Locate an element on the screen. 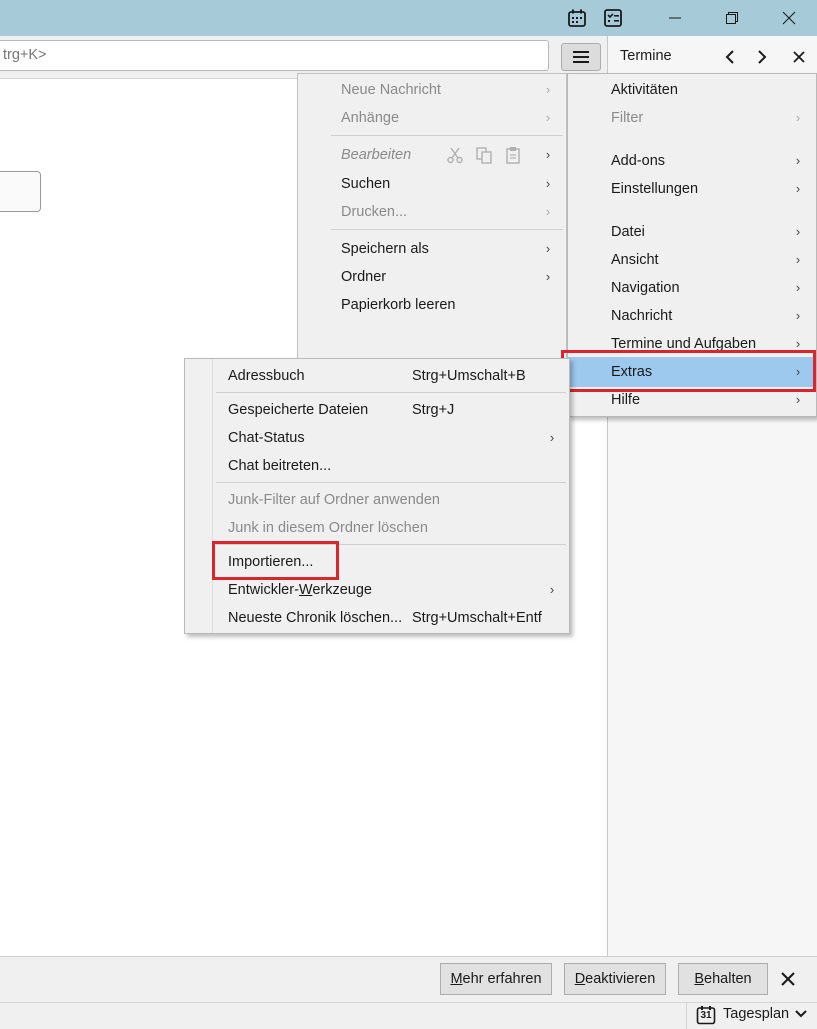  button-label: ehr erfahren is located at coordinates (502, 979).